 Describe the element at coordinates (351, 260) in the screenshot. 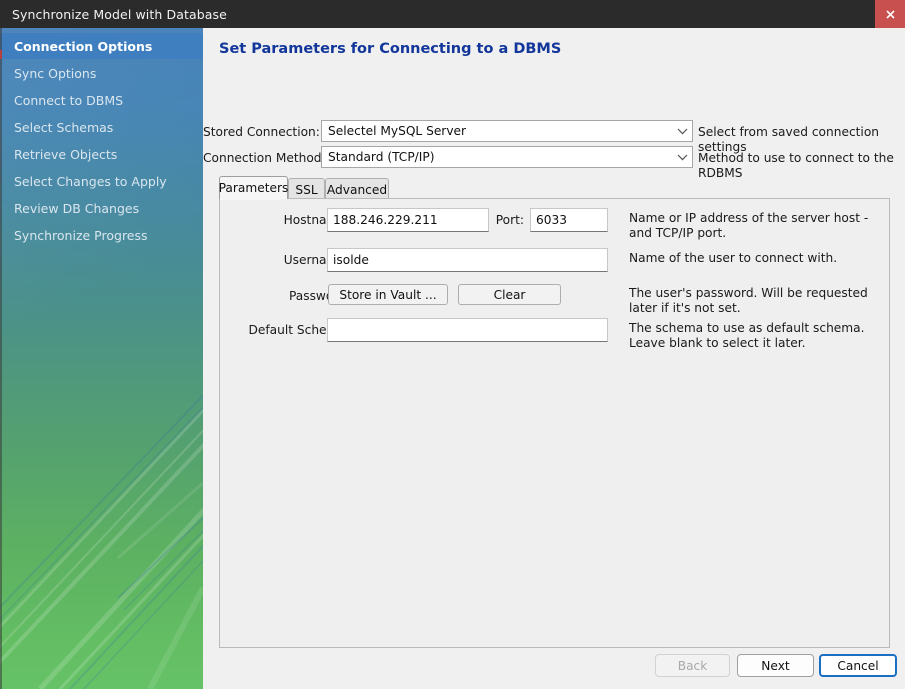

I see `username-value: isolde` at that location.